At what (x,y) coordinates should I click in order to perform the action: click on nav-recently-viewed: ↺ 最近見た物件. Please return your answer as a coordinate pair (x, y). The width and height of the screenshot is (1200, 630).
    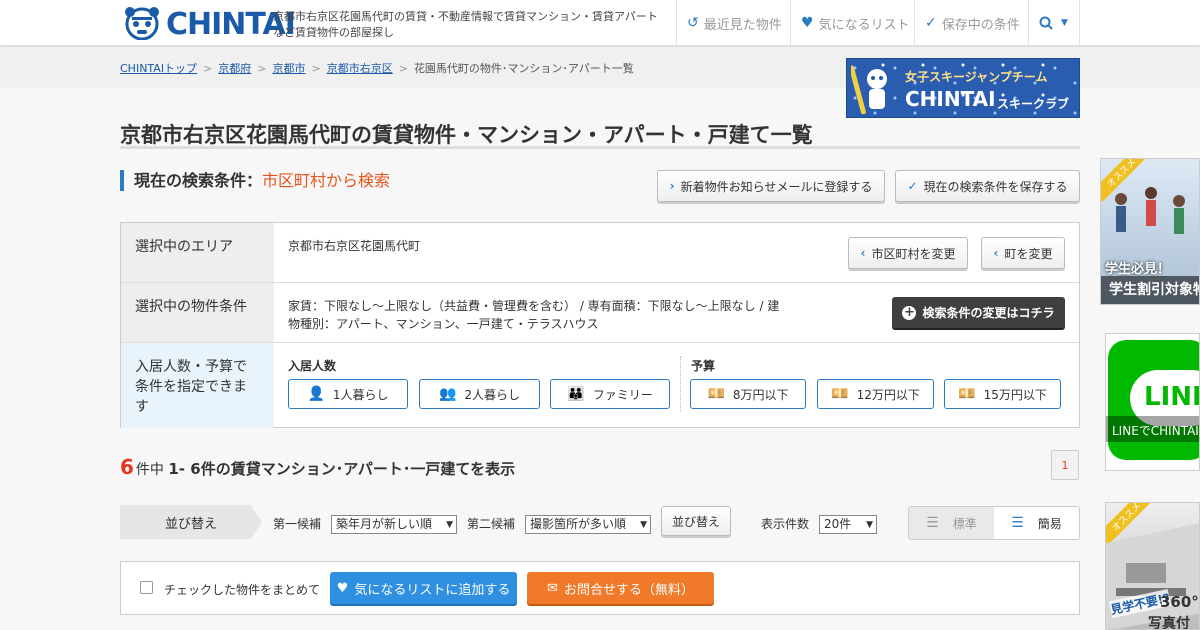
    Looking at the image, I should click on (733, 23).